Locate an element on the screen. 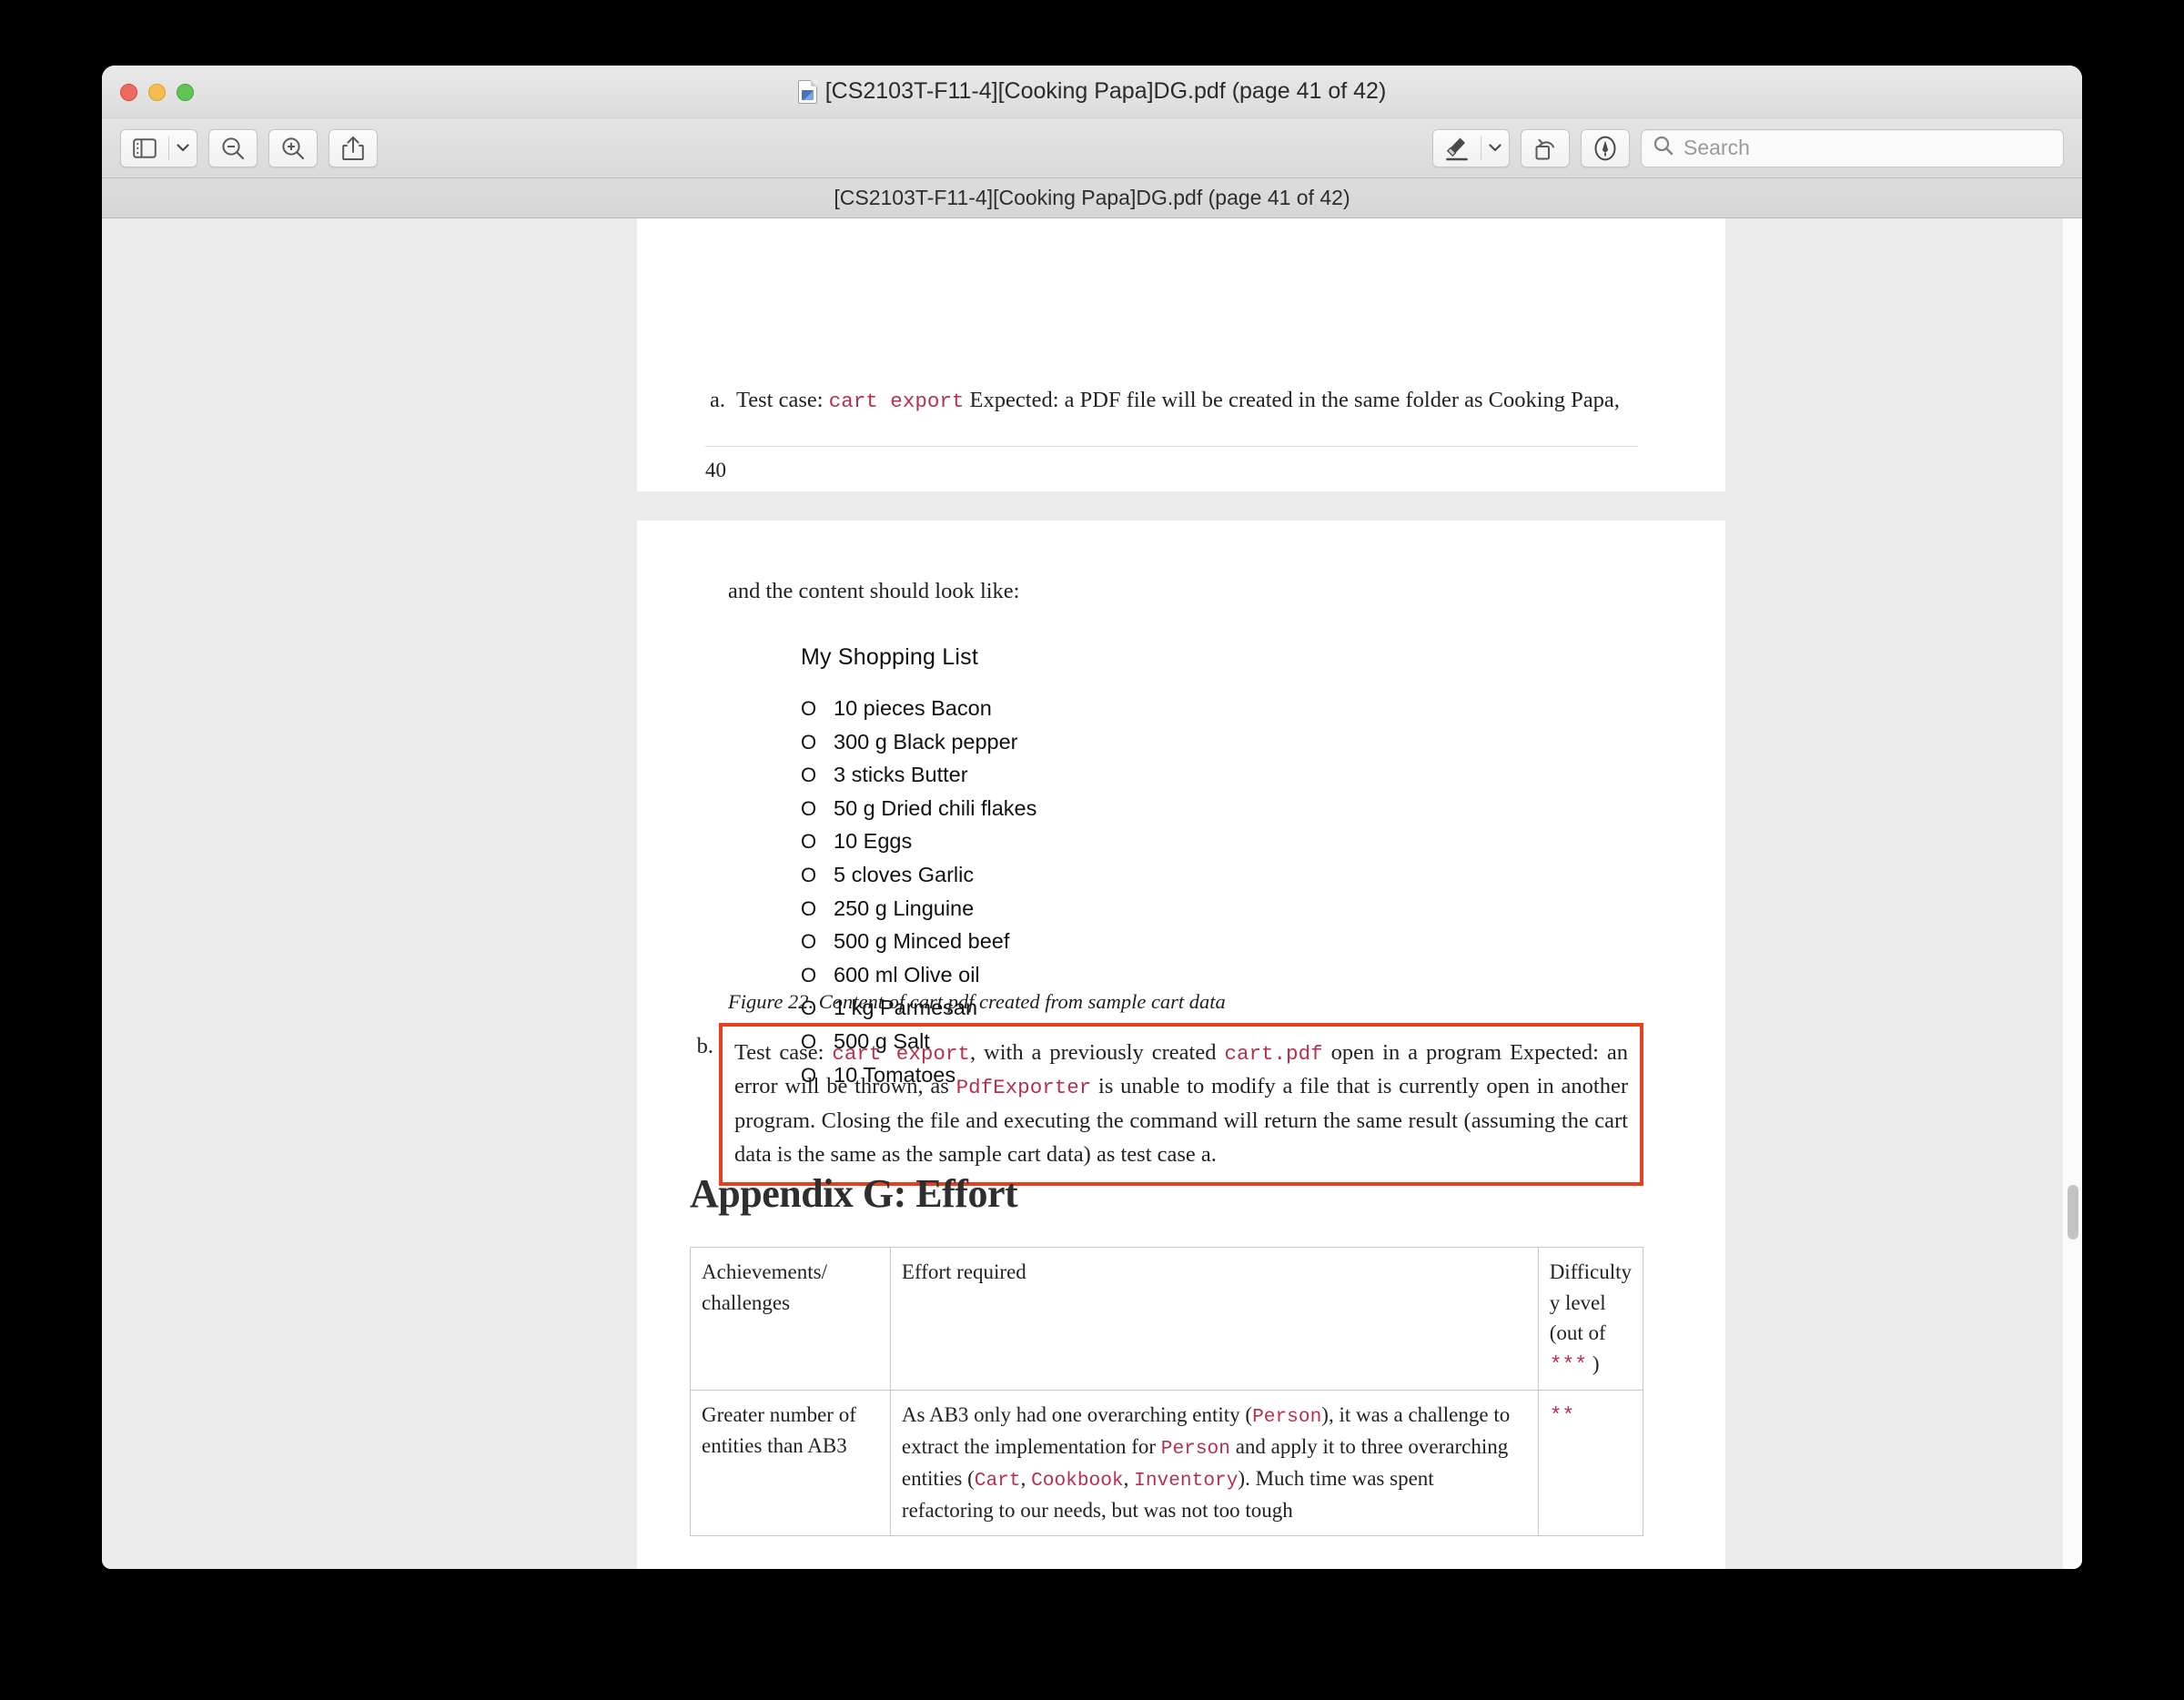 The width and height of the screenshot is (2184, 1700). scrollbar-thumb is located at coordinates (2073, 1213).